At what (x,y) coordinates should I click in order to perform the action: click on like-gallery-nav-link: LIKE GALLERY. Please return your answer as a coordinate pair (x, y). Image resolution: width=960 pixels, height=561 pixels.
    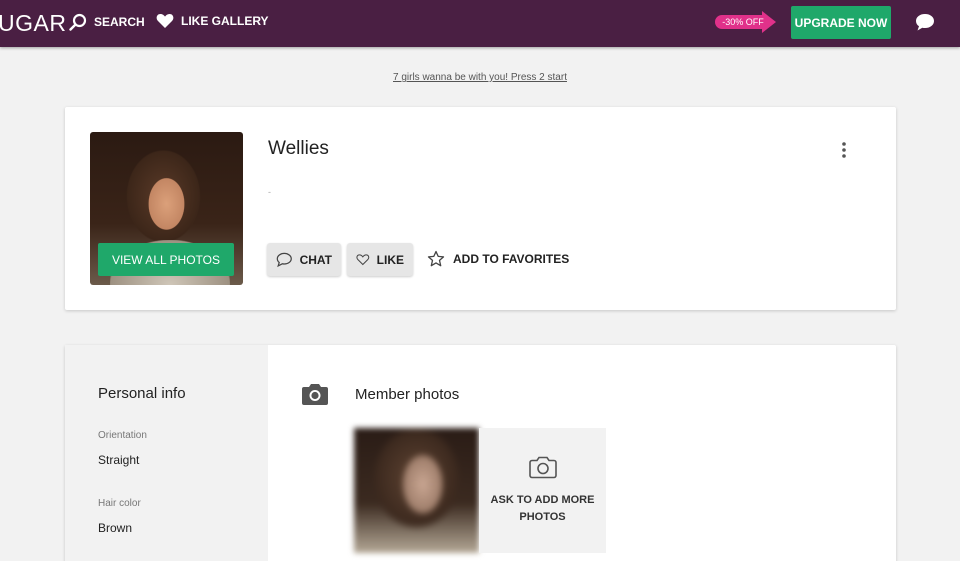
    Looking at the image, I should click on (212, 21).